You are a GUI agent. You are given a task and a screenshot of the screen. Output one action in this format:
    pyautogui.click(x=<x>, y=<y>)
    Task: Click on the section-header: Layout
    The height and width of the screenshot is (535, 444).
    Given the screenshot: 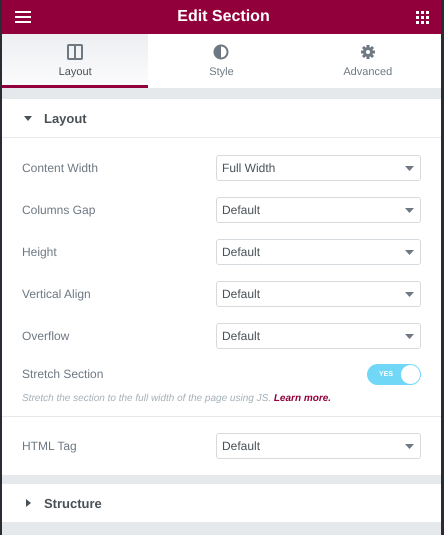 What is the action you would take?
    pyautogui.click(x=221, y=118)
    